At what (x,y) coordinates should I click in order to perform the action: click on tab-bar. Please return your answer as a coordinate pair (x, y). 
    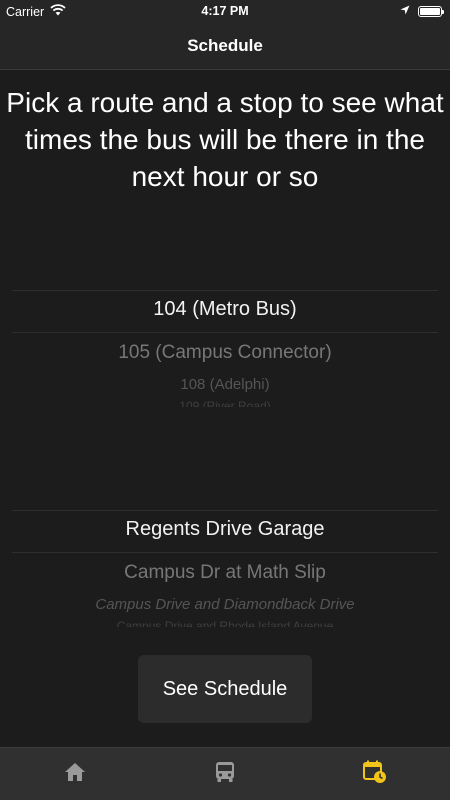
    Looking at the image, I should click on (225, 773).